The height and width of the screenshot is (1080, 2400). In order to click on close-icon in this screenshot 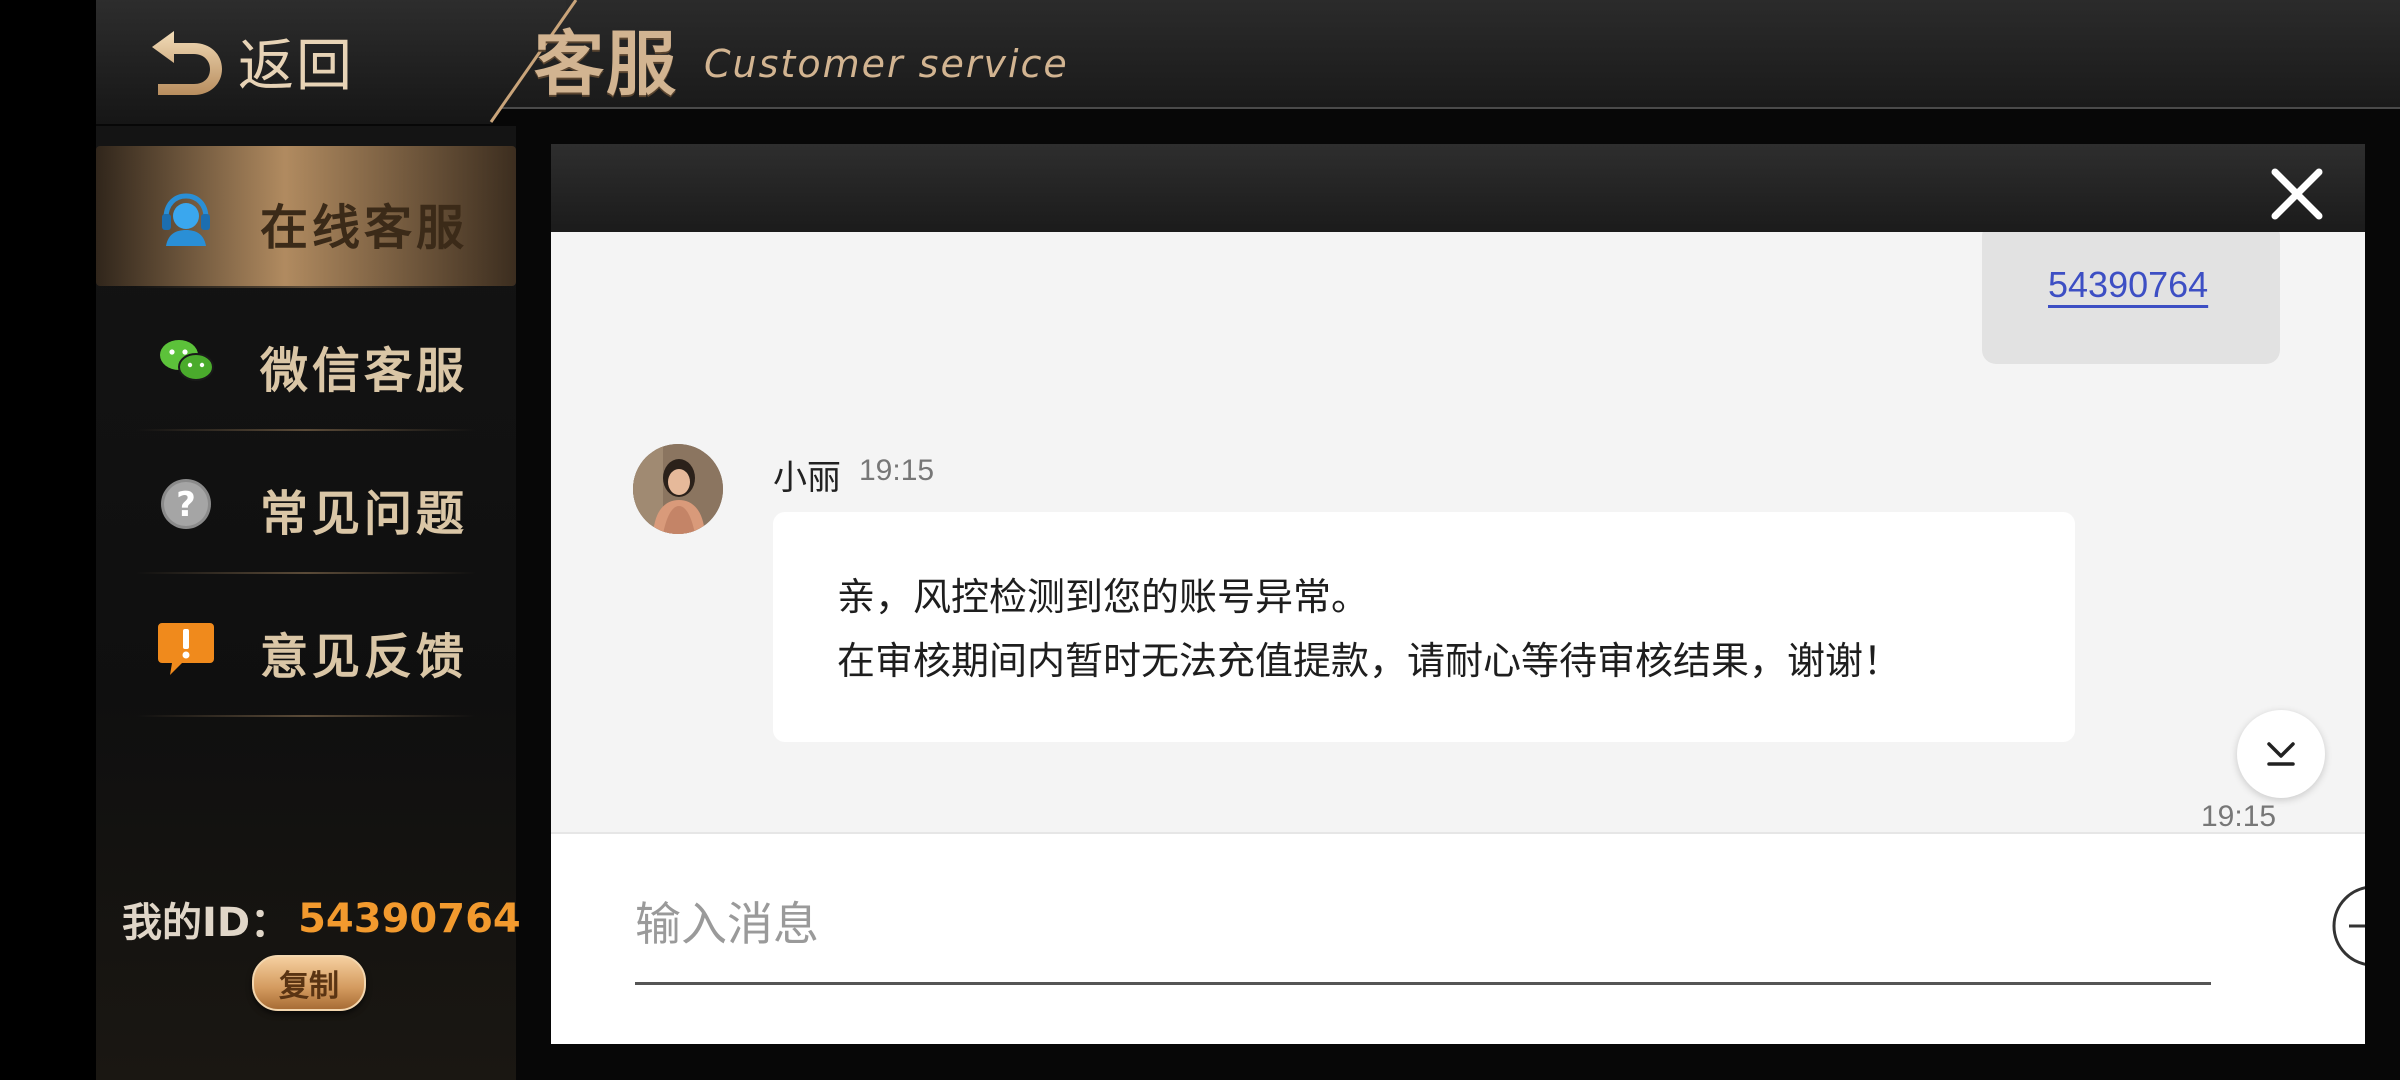, I will do `click(2297, 194)`.